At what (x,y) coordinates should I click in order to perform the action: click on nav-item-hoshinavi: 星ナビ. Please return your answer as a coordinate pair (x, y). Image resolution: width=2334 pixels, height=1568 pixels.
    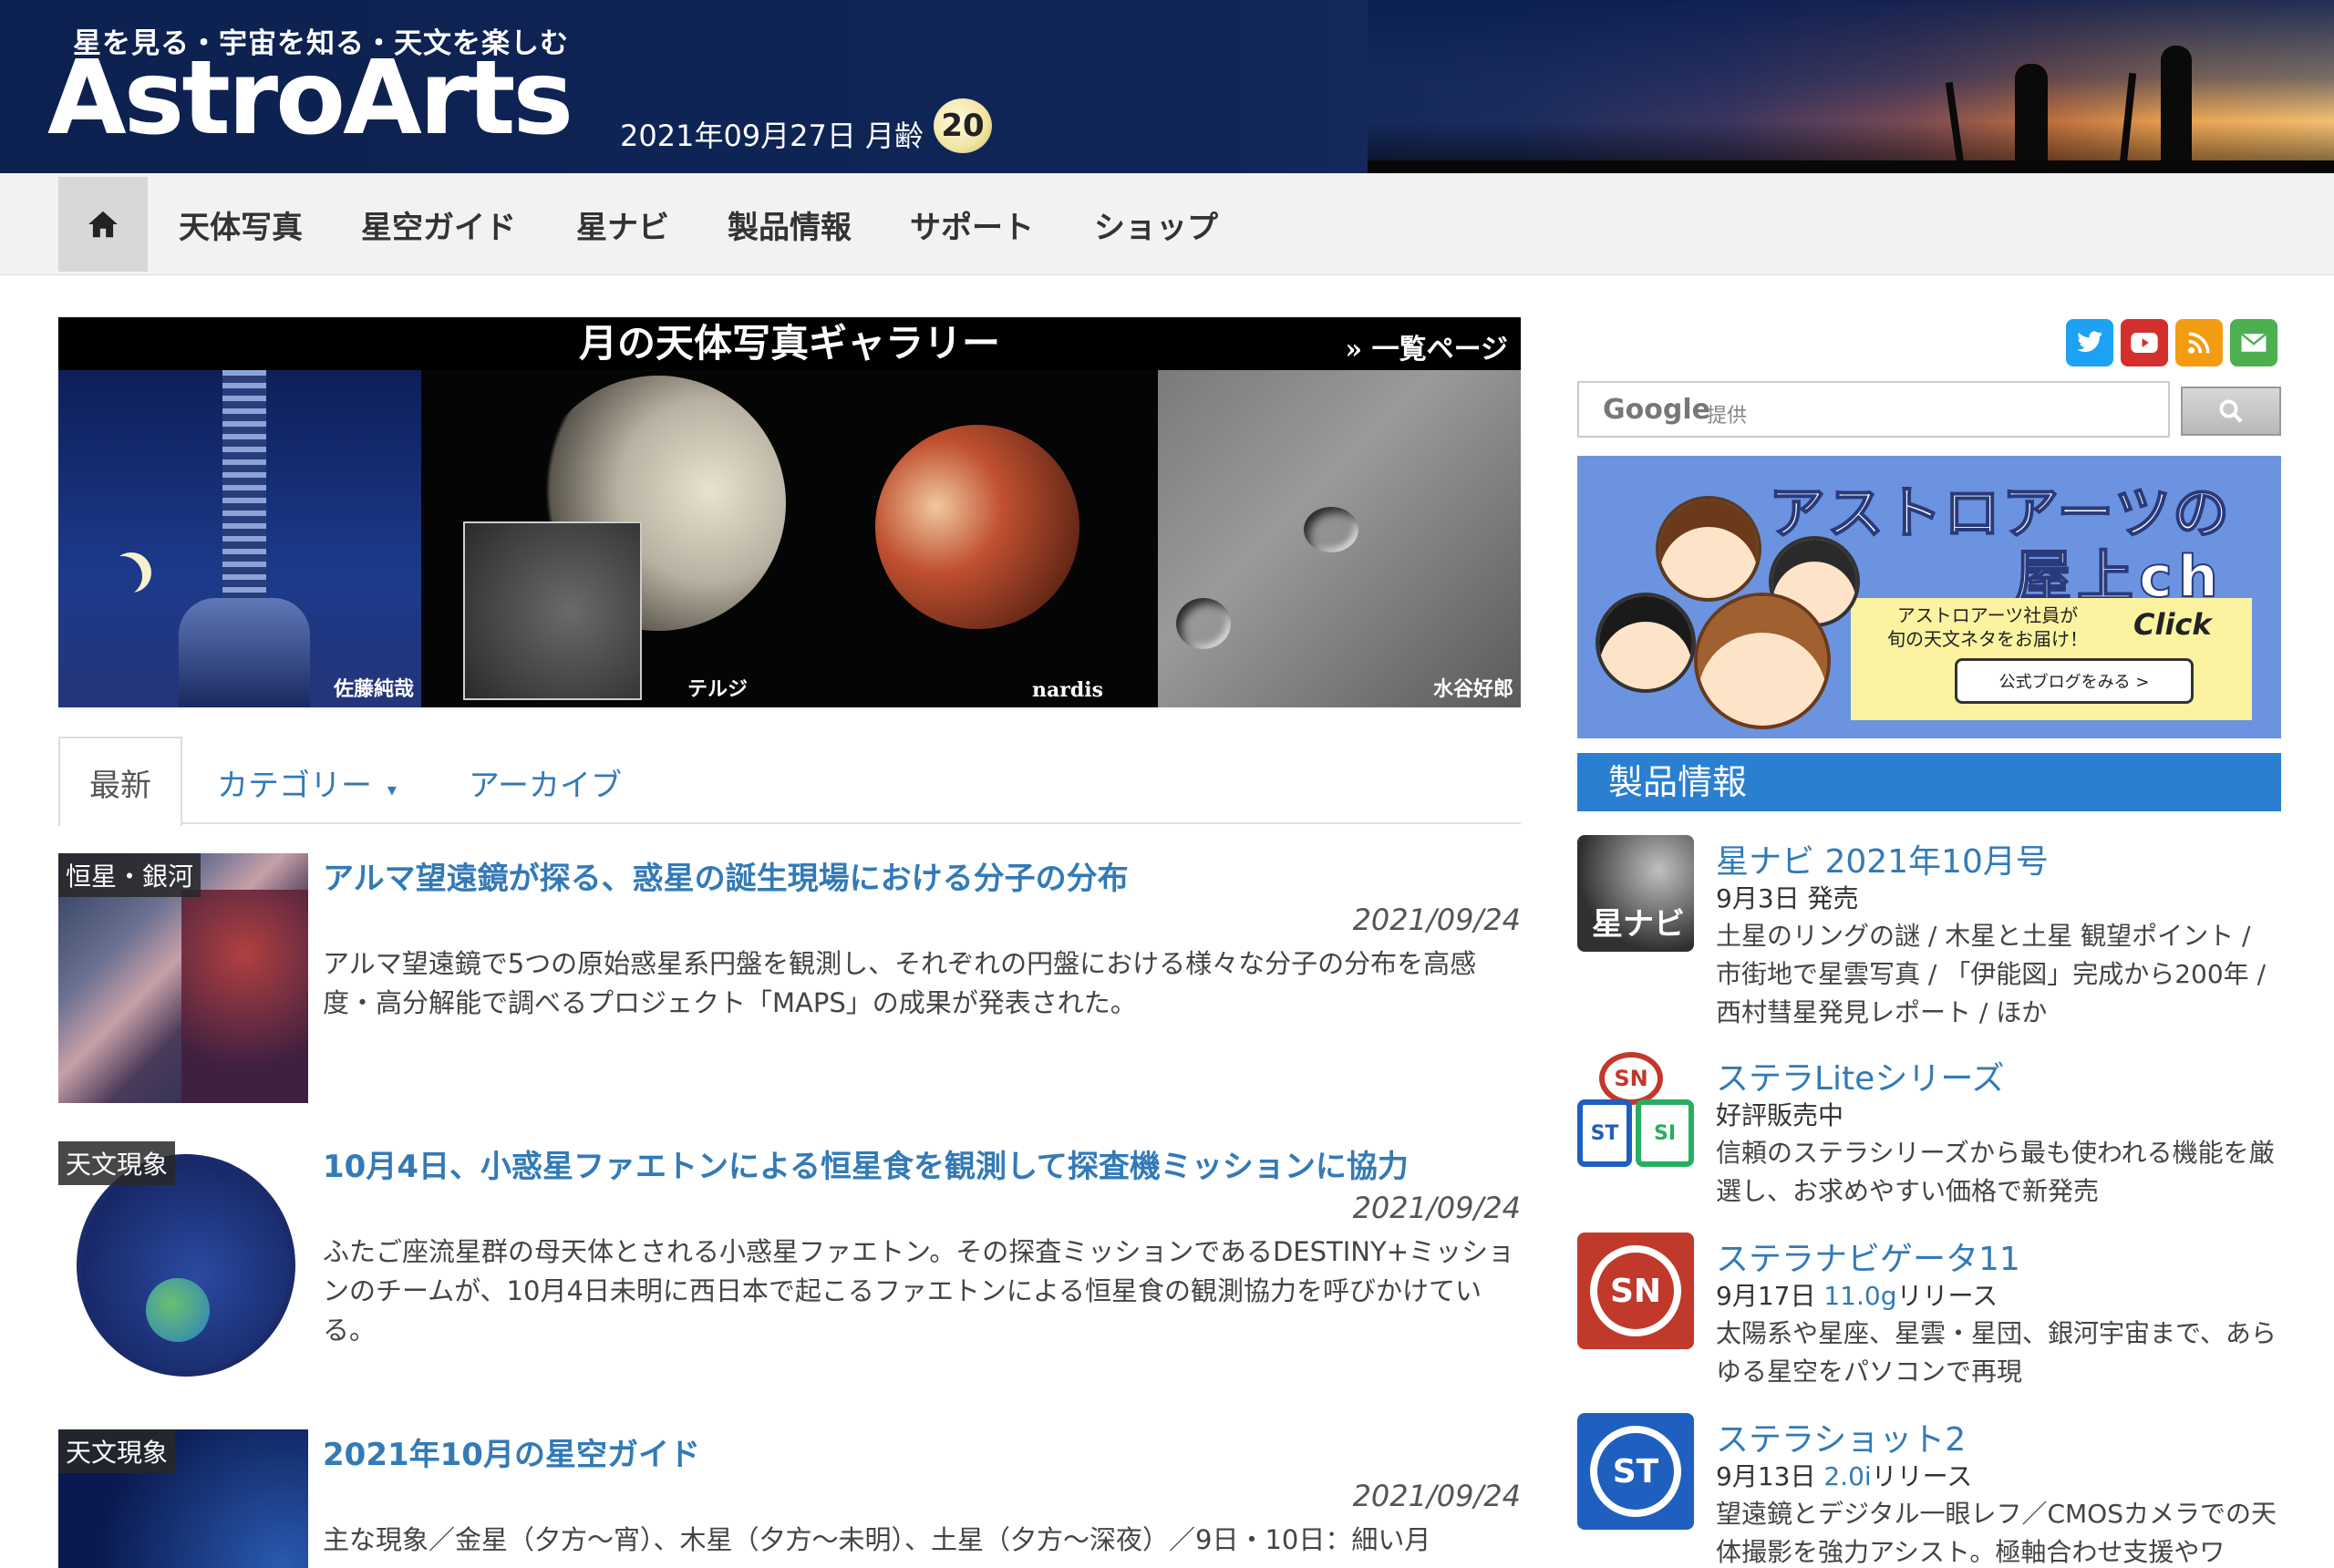
    Looking at the image, I should click on (623, 224).